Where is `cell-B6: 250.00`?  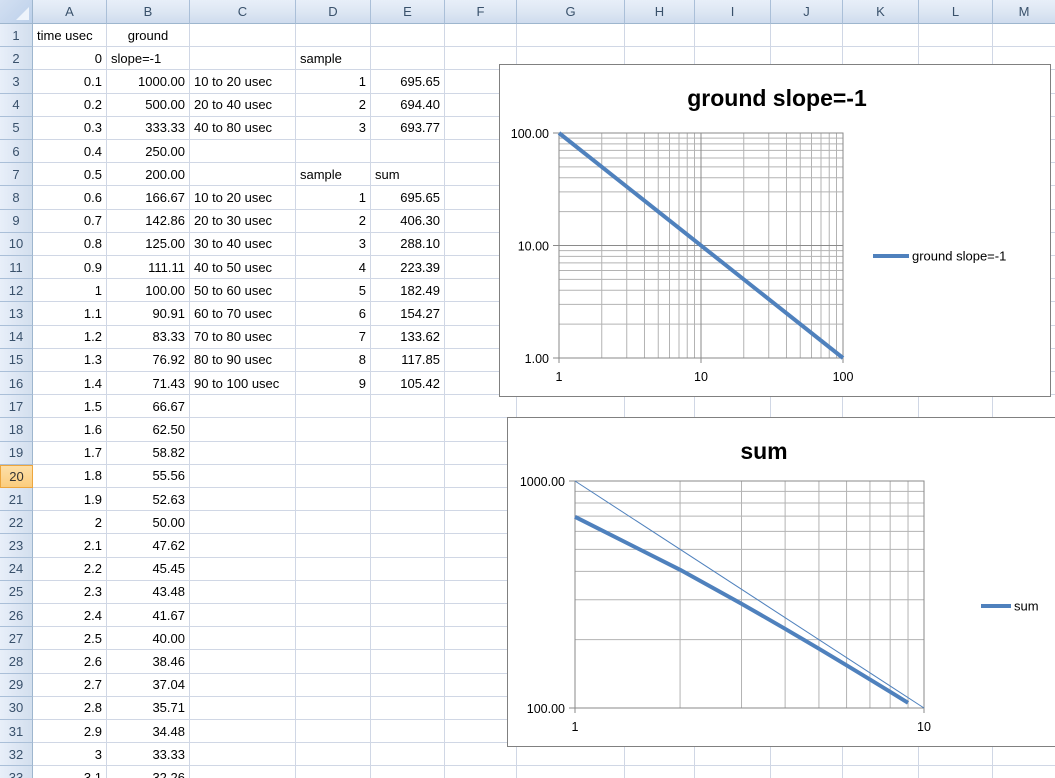 cell-B6: 250.00 is located at coordinates (148, 152).